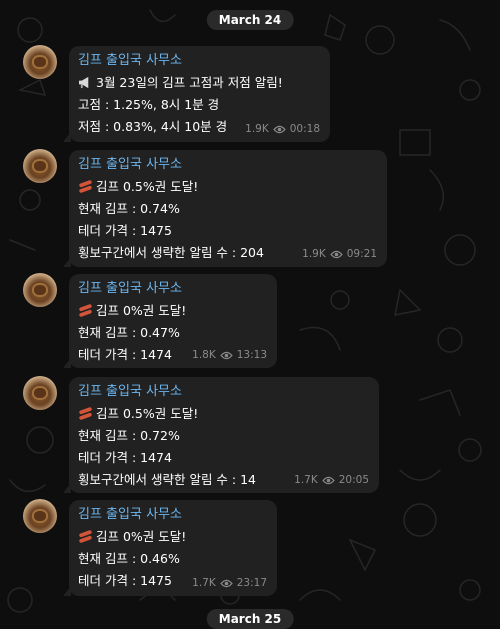 This screenshot has height=629, width=500. What do you see at coordinates (204, 355) in the screenshot?
I see `view-count: 1.8K` at bounding box center [204, 355].